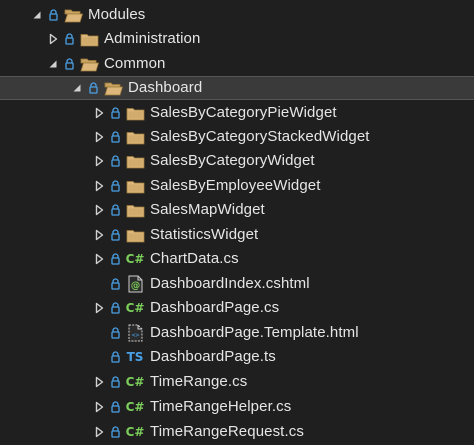 The height and width of the screenshot is (445, 474). I want to click on tree-item-label: SalesByCategoryWidget, so click(232, 160).